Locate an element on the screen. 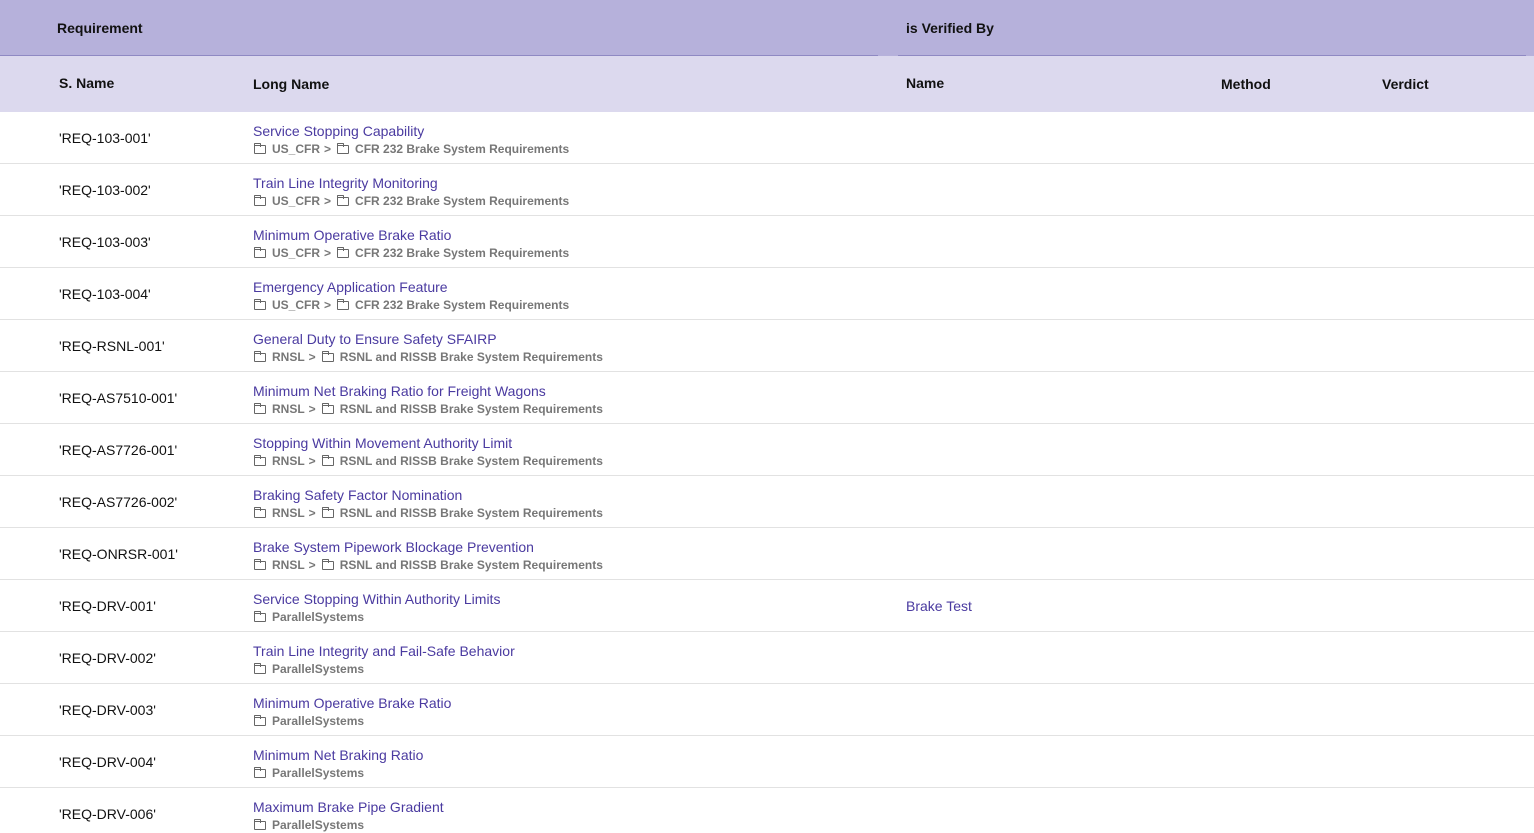  requirement-short-name: 'REQ-DRV-006' is located at coordinates (107, 814).